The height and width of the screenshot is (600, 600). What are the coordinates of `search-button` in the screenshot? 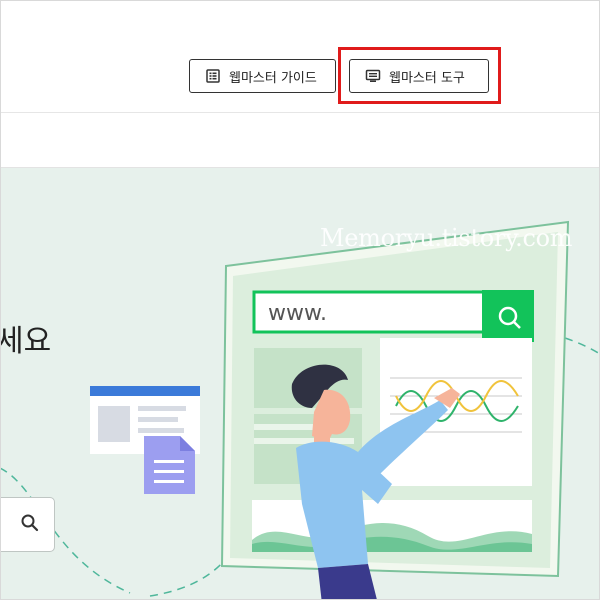 It's located at (27, 524).